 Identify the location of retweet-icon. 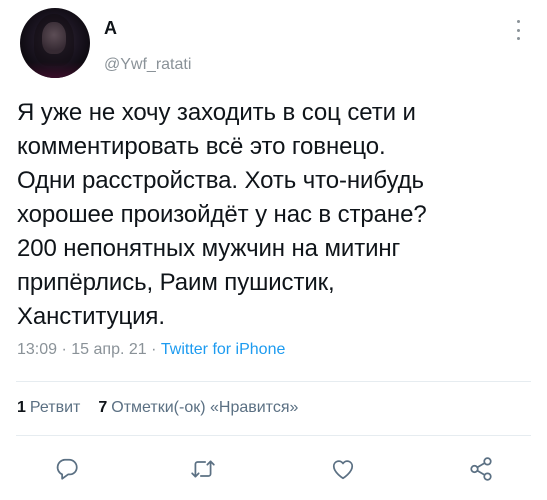
(203, 469).